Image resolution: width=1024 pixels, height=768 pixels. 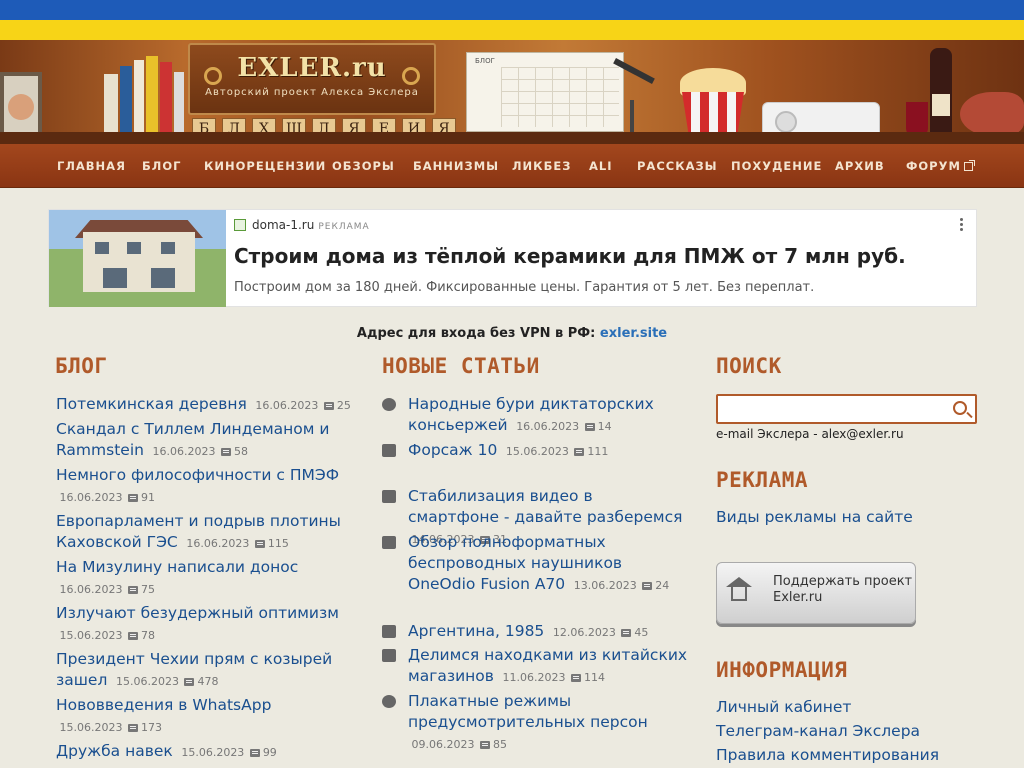 I want to click on blog-item-meta: 15.06.2023 99, so click(x=229, y=752).